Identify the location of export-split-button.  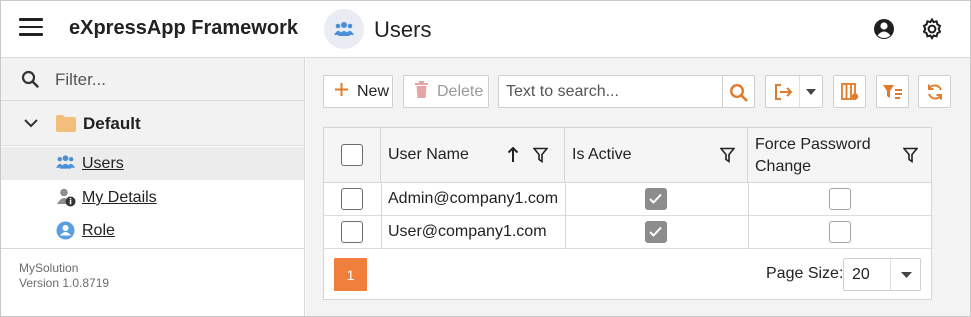
(794, 91).